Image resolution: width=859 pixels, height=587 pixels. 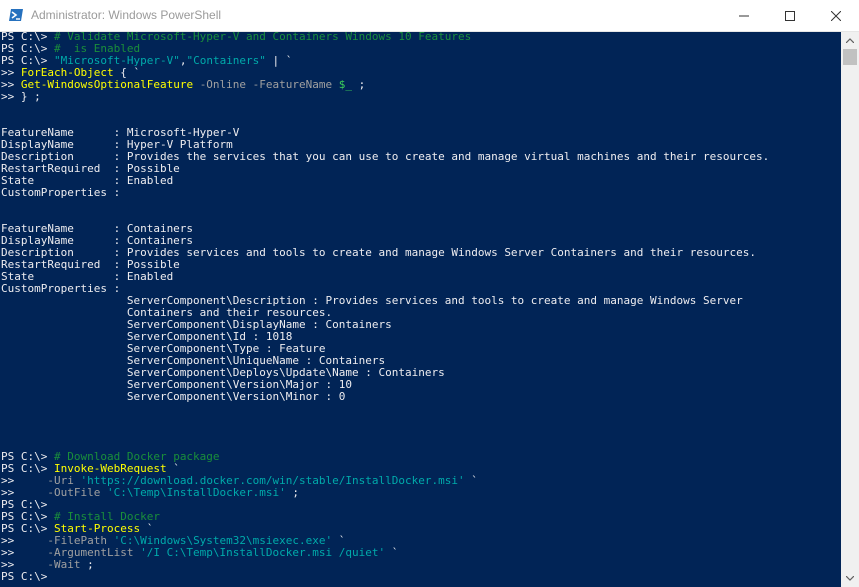 What do you see at coordinates (345, 84) in the screenshot?
I see `console-token: $_` at bounding box center [345, 84].